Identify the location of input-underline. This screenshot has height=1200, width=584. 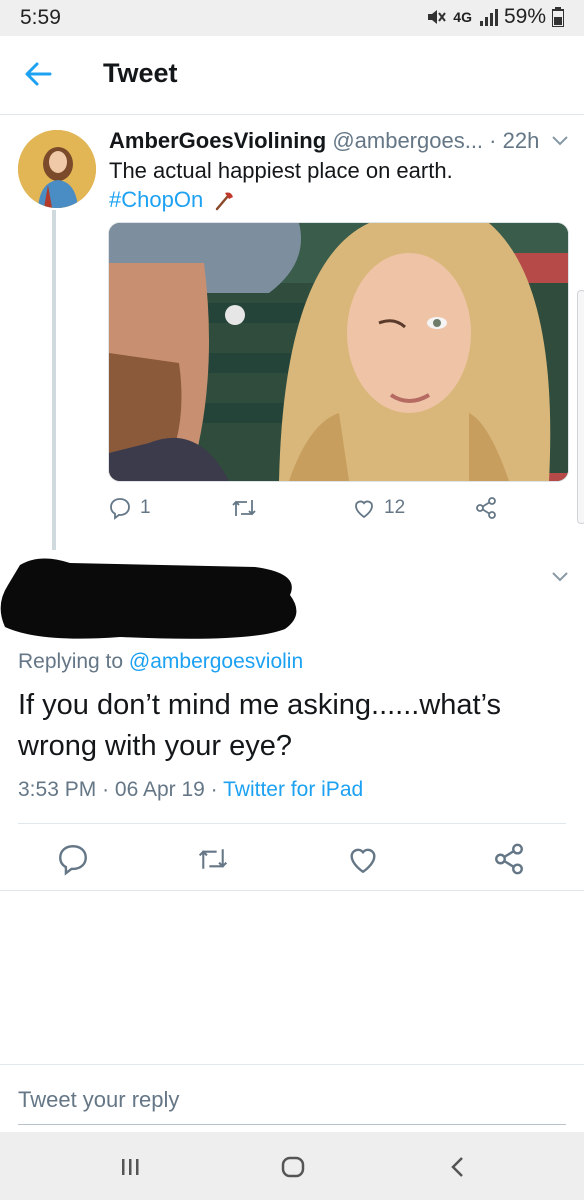
(292, 1124).